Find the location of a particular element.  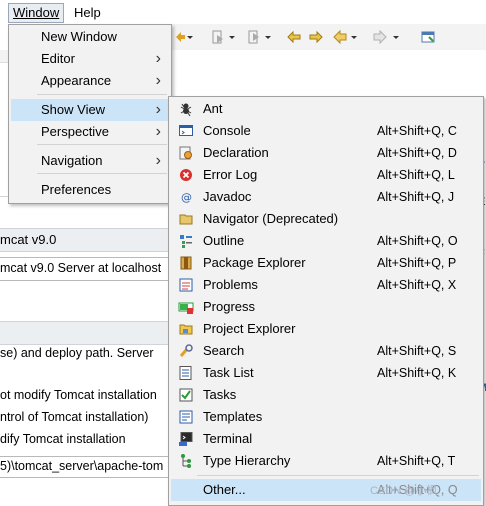

declaration-icon is located at coordinates (185, 153).